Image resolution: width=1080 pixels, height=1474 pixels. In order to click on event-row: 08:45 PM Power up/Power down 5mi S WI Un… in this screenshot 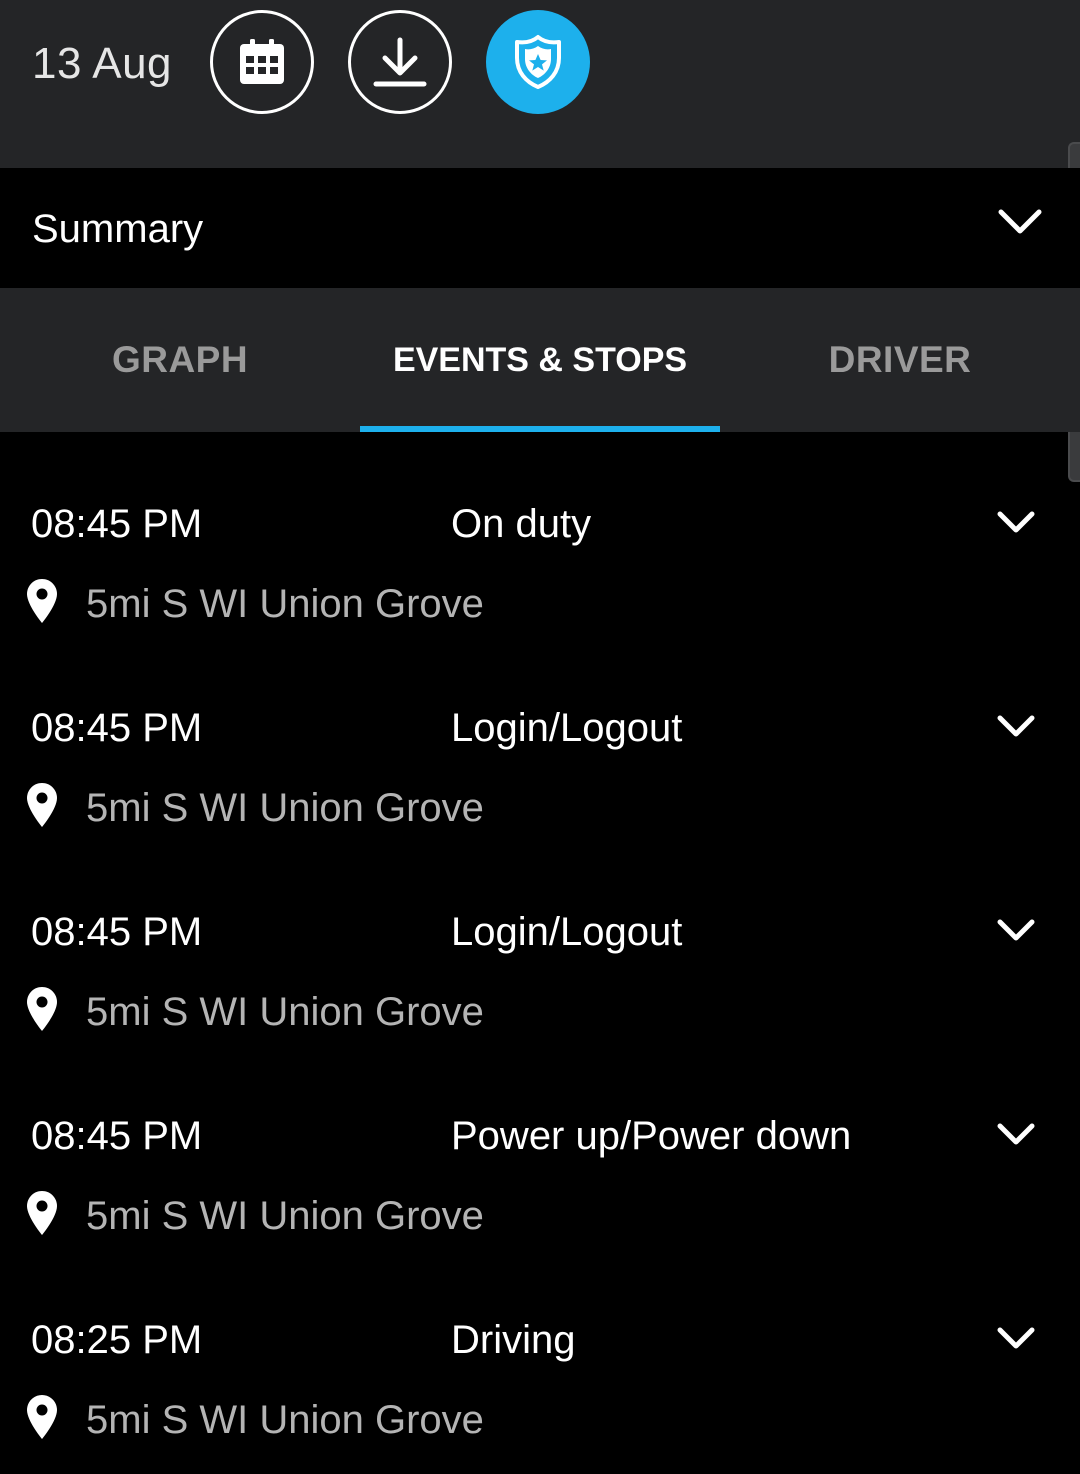, I will do `click(534, 1168)`.